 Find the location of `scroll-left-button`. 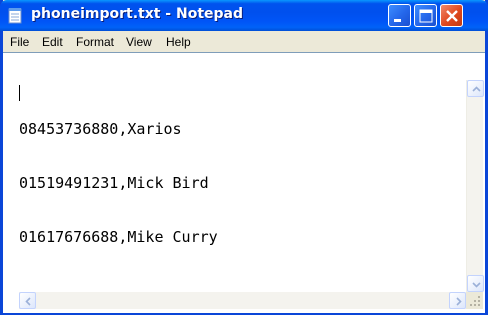

scroll-left-button is located at coordinates (27, 300).